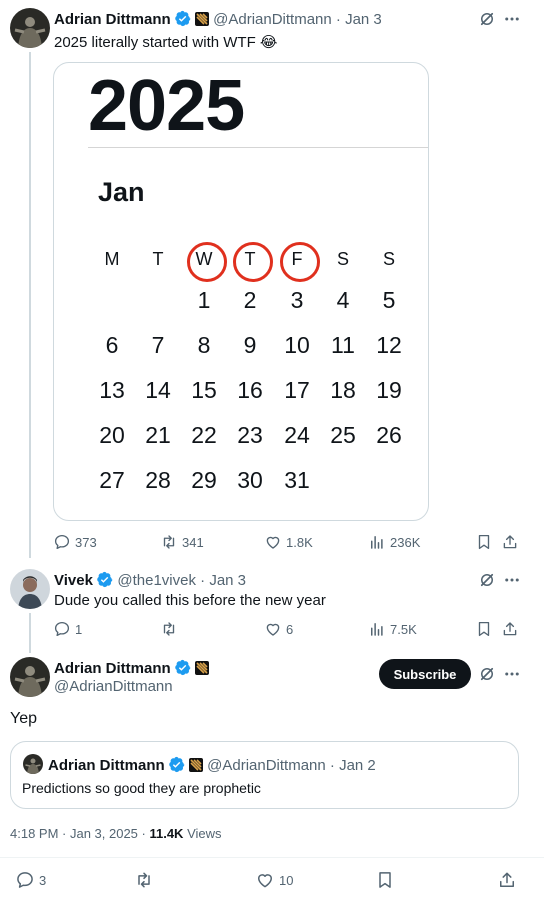  I want to click on reply-count: 3, so click(43, 880).